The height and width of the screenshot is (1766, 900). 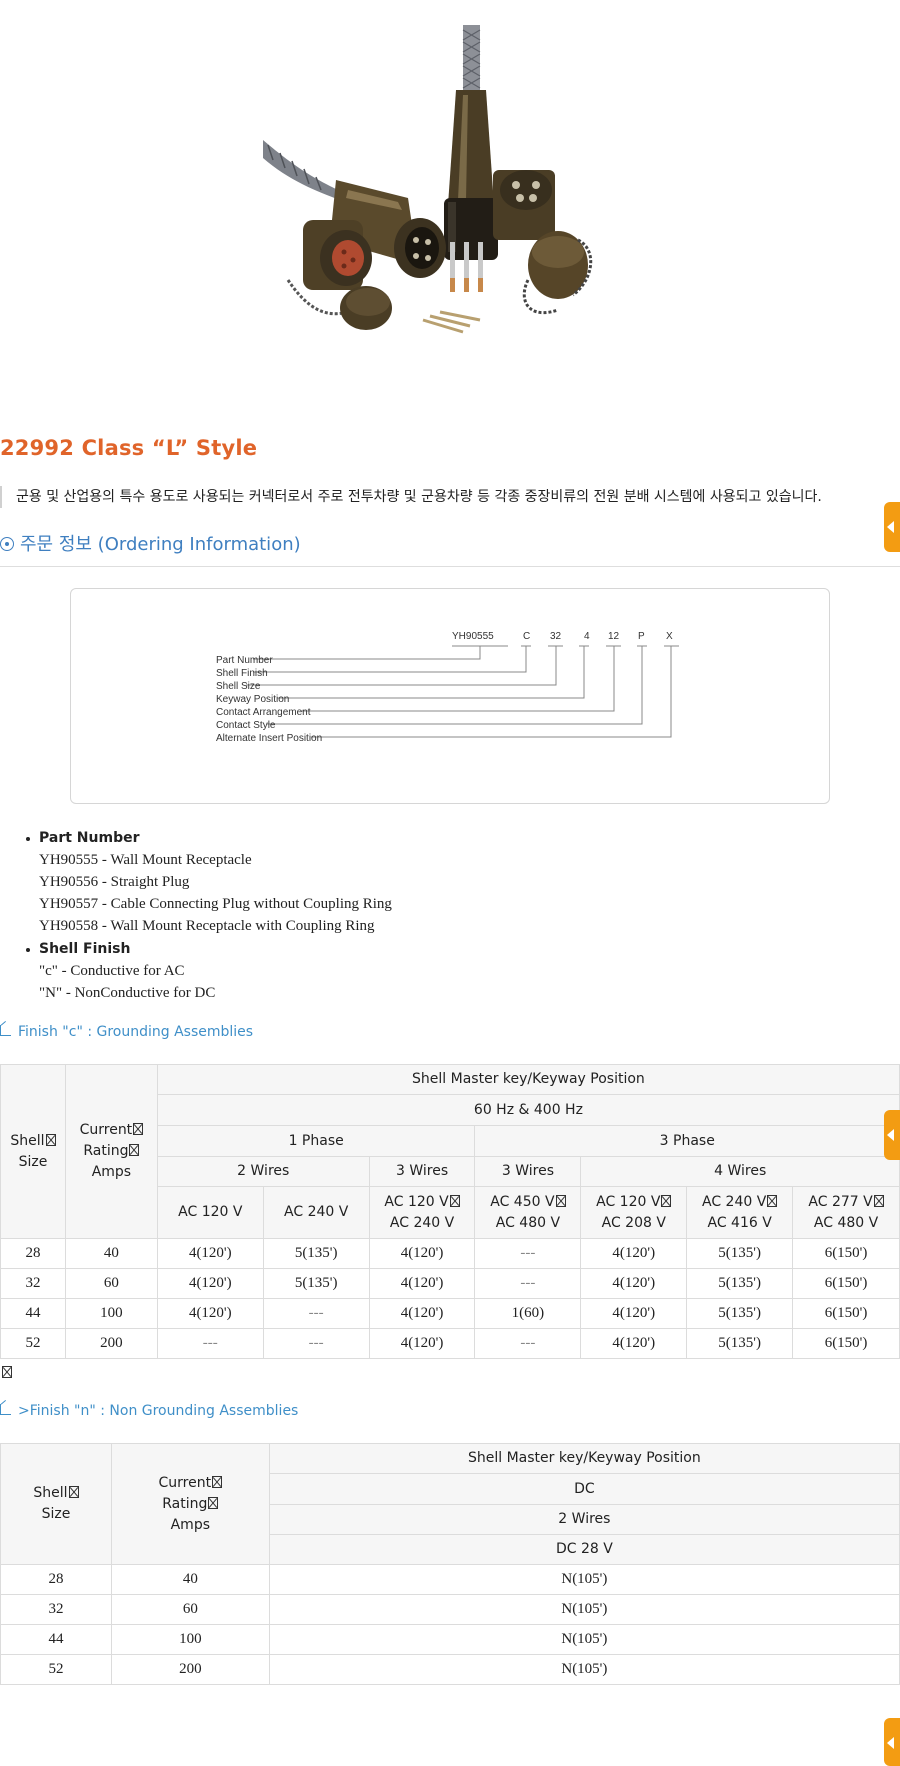 I want to click on list-item: "c" - Conductive for AC, so click(x=112, y=971).